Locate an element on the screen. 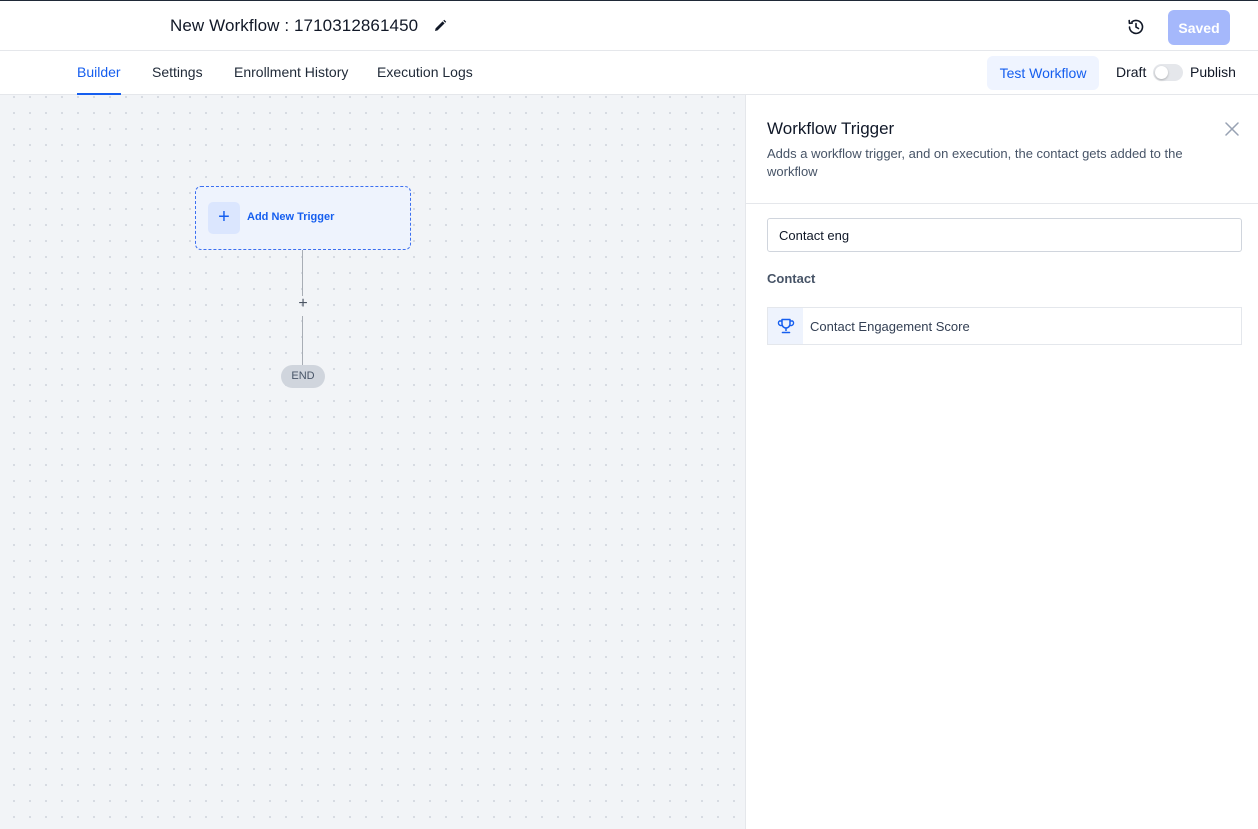  panel-title: Workflow Trigger is located at coordinates (831, 128).